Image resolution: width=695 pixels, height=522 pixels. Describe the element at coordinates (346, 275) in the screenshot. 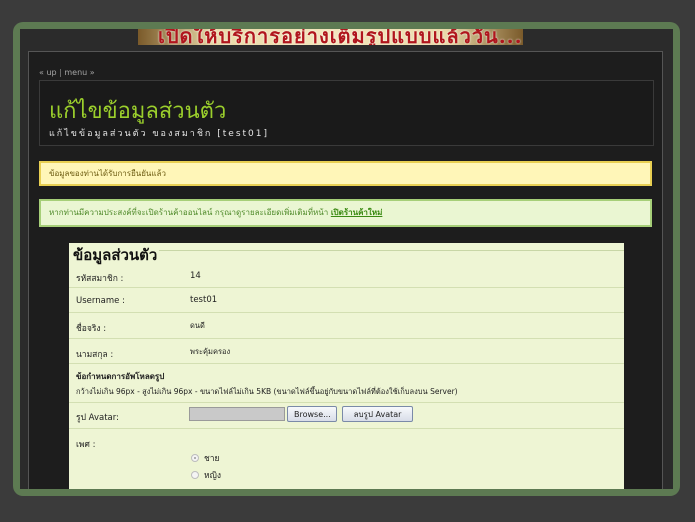

I see `member-id-row: รหัสสมาชิก : 14` at that location.